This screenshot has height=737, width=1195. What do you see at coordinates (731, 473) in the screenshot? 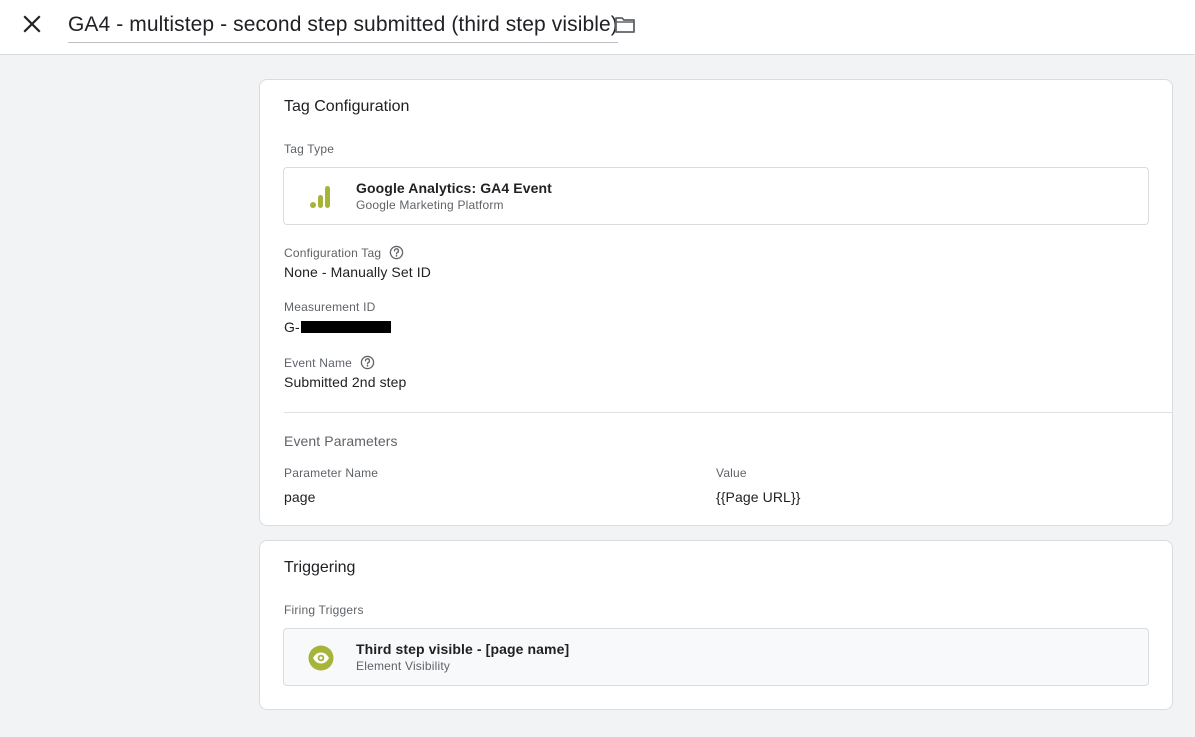
I see `parameter-value-header: Value` at bounding box center [731, 473].